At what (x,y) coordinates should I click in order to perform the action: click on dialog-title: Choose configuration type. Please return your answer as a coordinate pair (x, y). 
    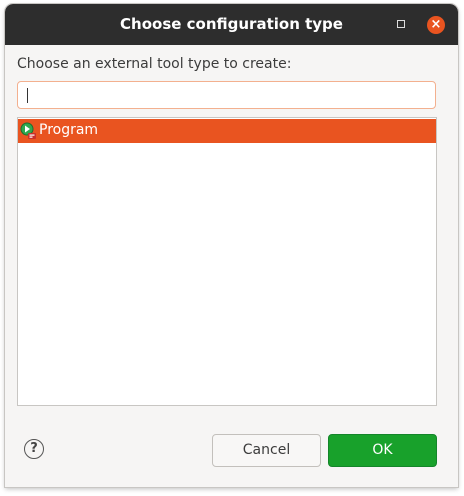
    Looking at the image, I should click on (231, 24).